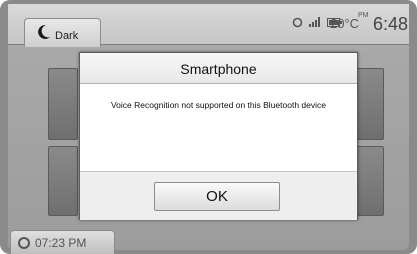 This screenshot has width=417, height=254. What do you see at coordinates (63, 181) in the screenshot?
I see `menu-tile-bottom-left` at bounding box center [63, 181].